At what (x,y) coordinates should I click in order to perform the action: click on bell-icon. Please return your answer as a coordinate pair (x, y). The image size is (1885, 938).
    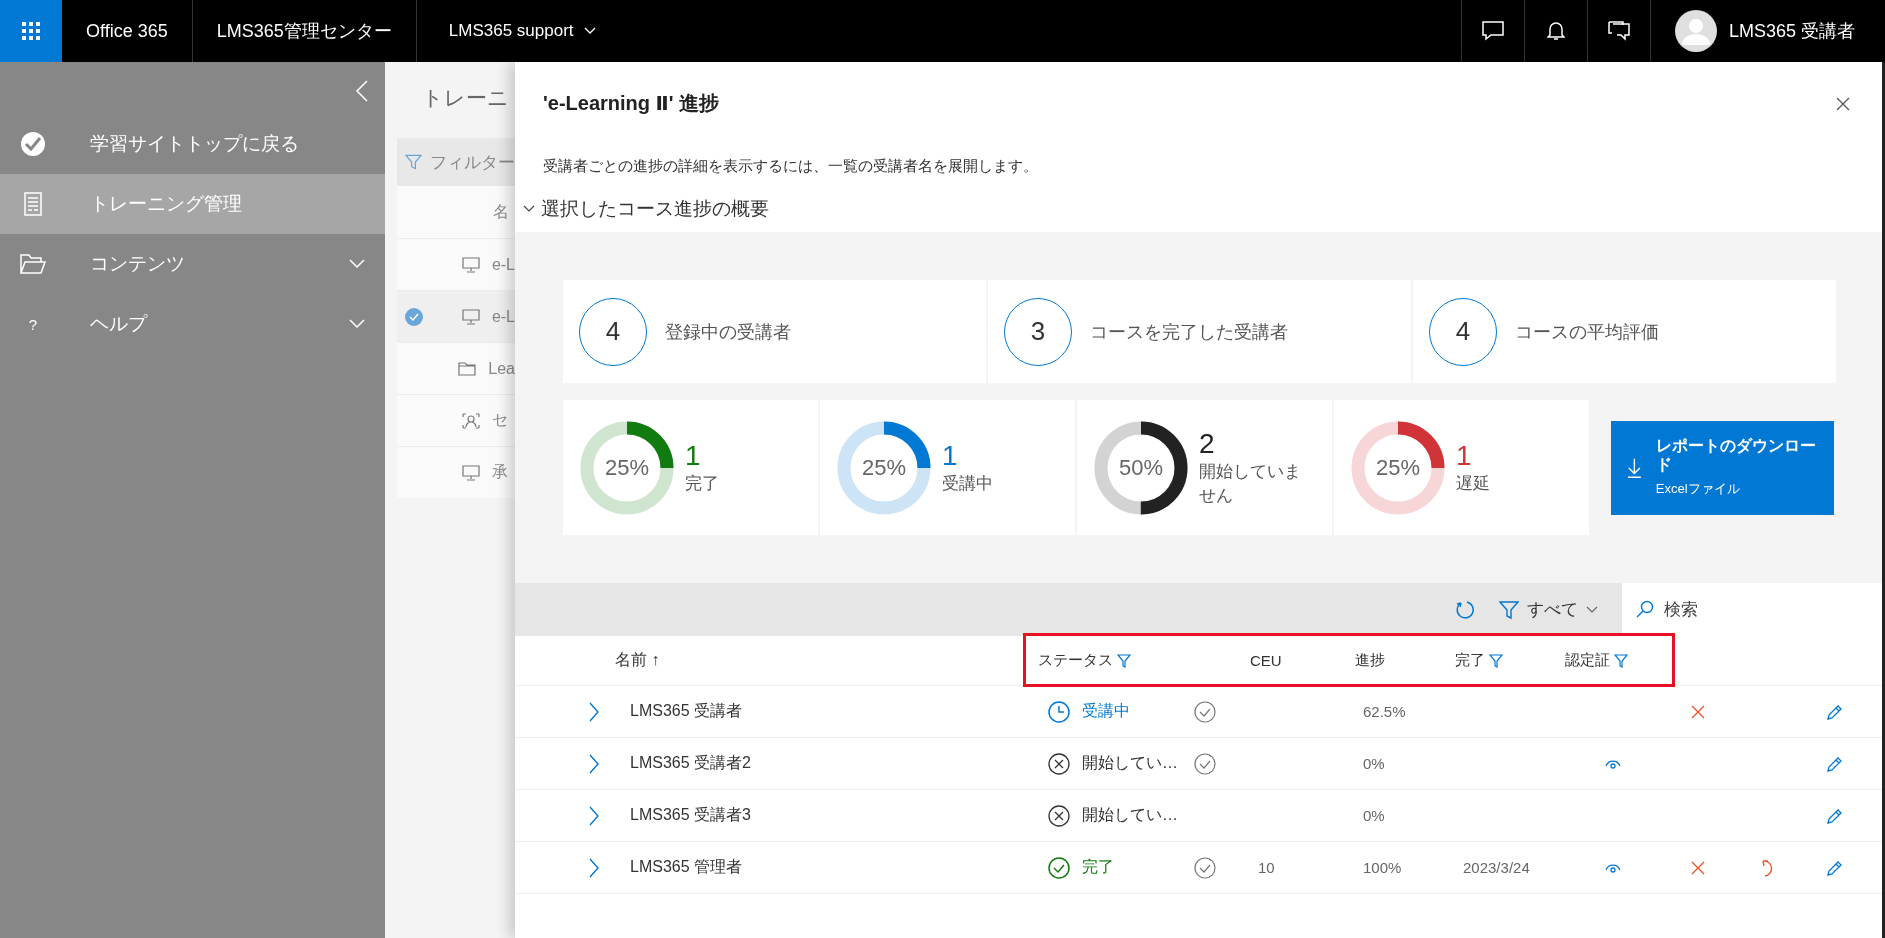
    Looking at the image, I should click on (1555, 31).